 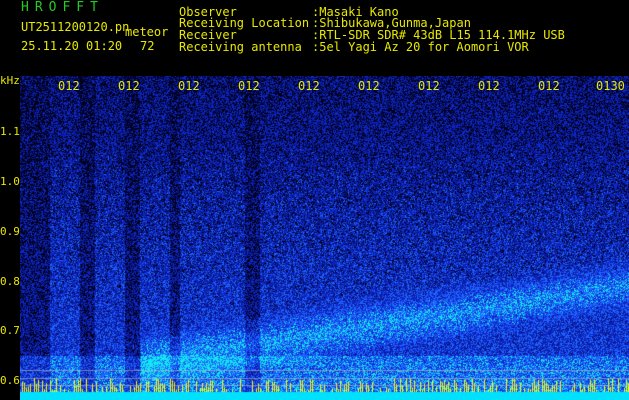 What do you see at coordinates (10, 181) in the screenshot?
I see `y-tick-label: 1.0` at bounding box center [10, 181].